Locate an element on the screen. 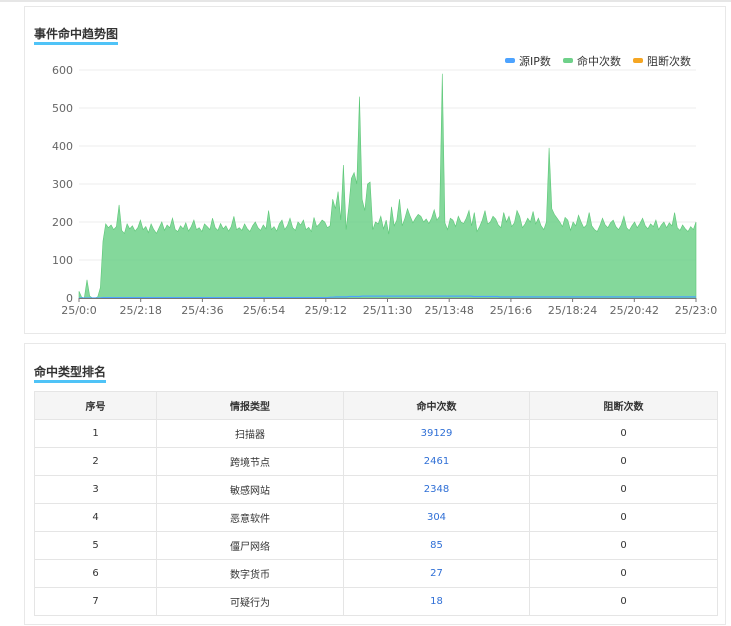 This screenshot has height=626, width=731. row-index: 5 is located at coordinates (95, 545).